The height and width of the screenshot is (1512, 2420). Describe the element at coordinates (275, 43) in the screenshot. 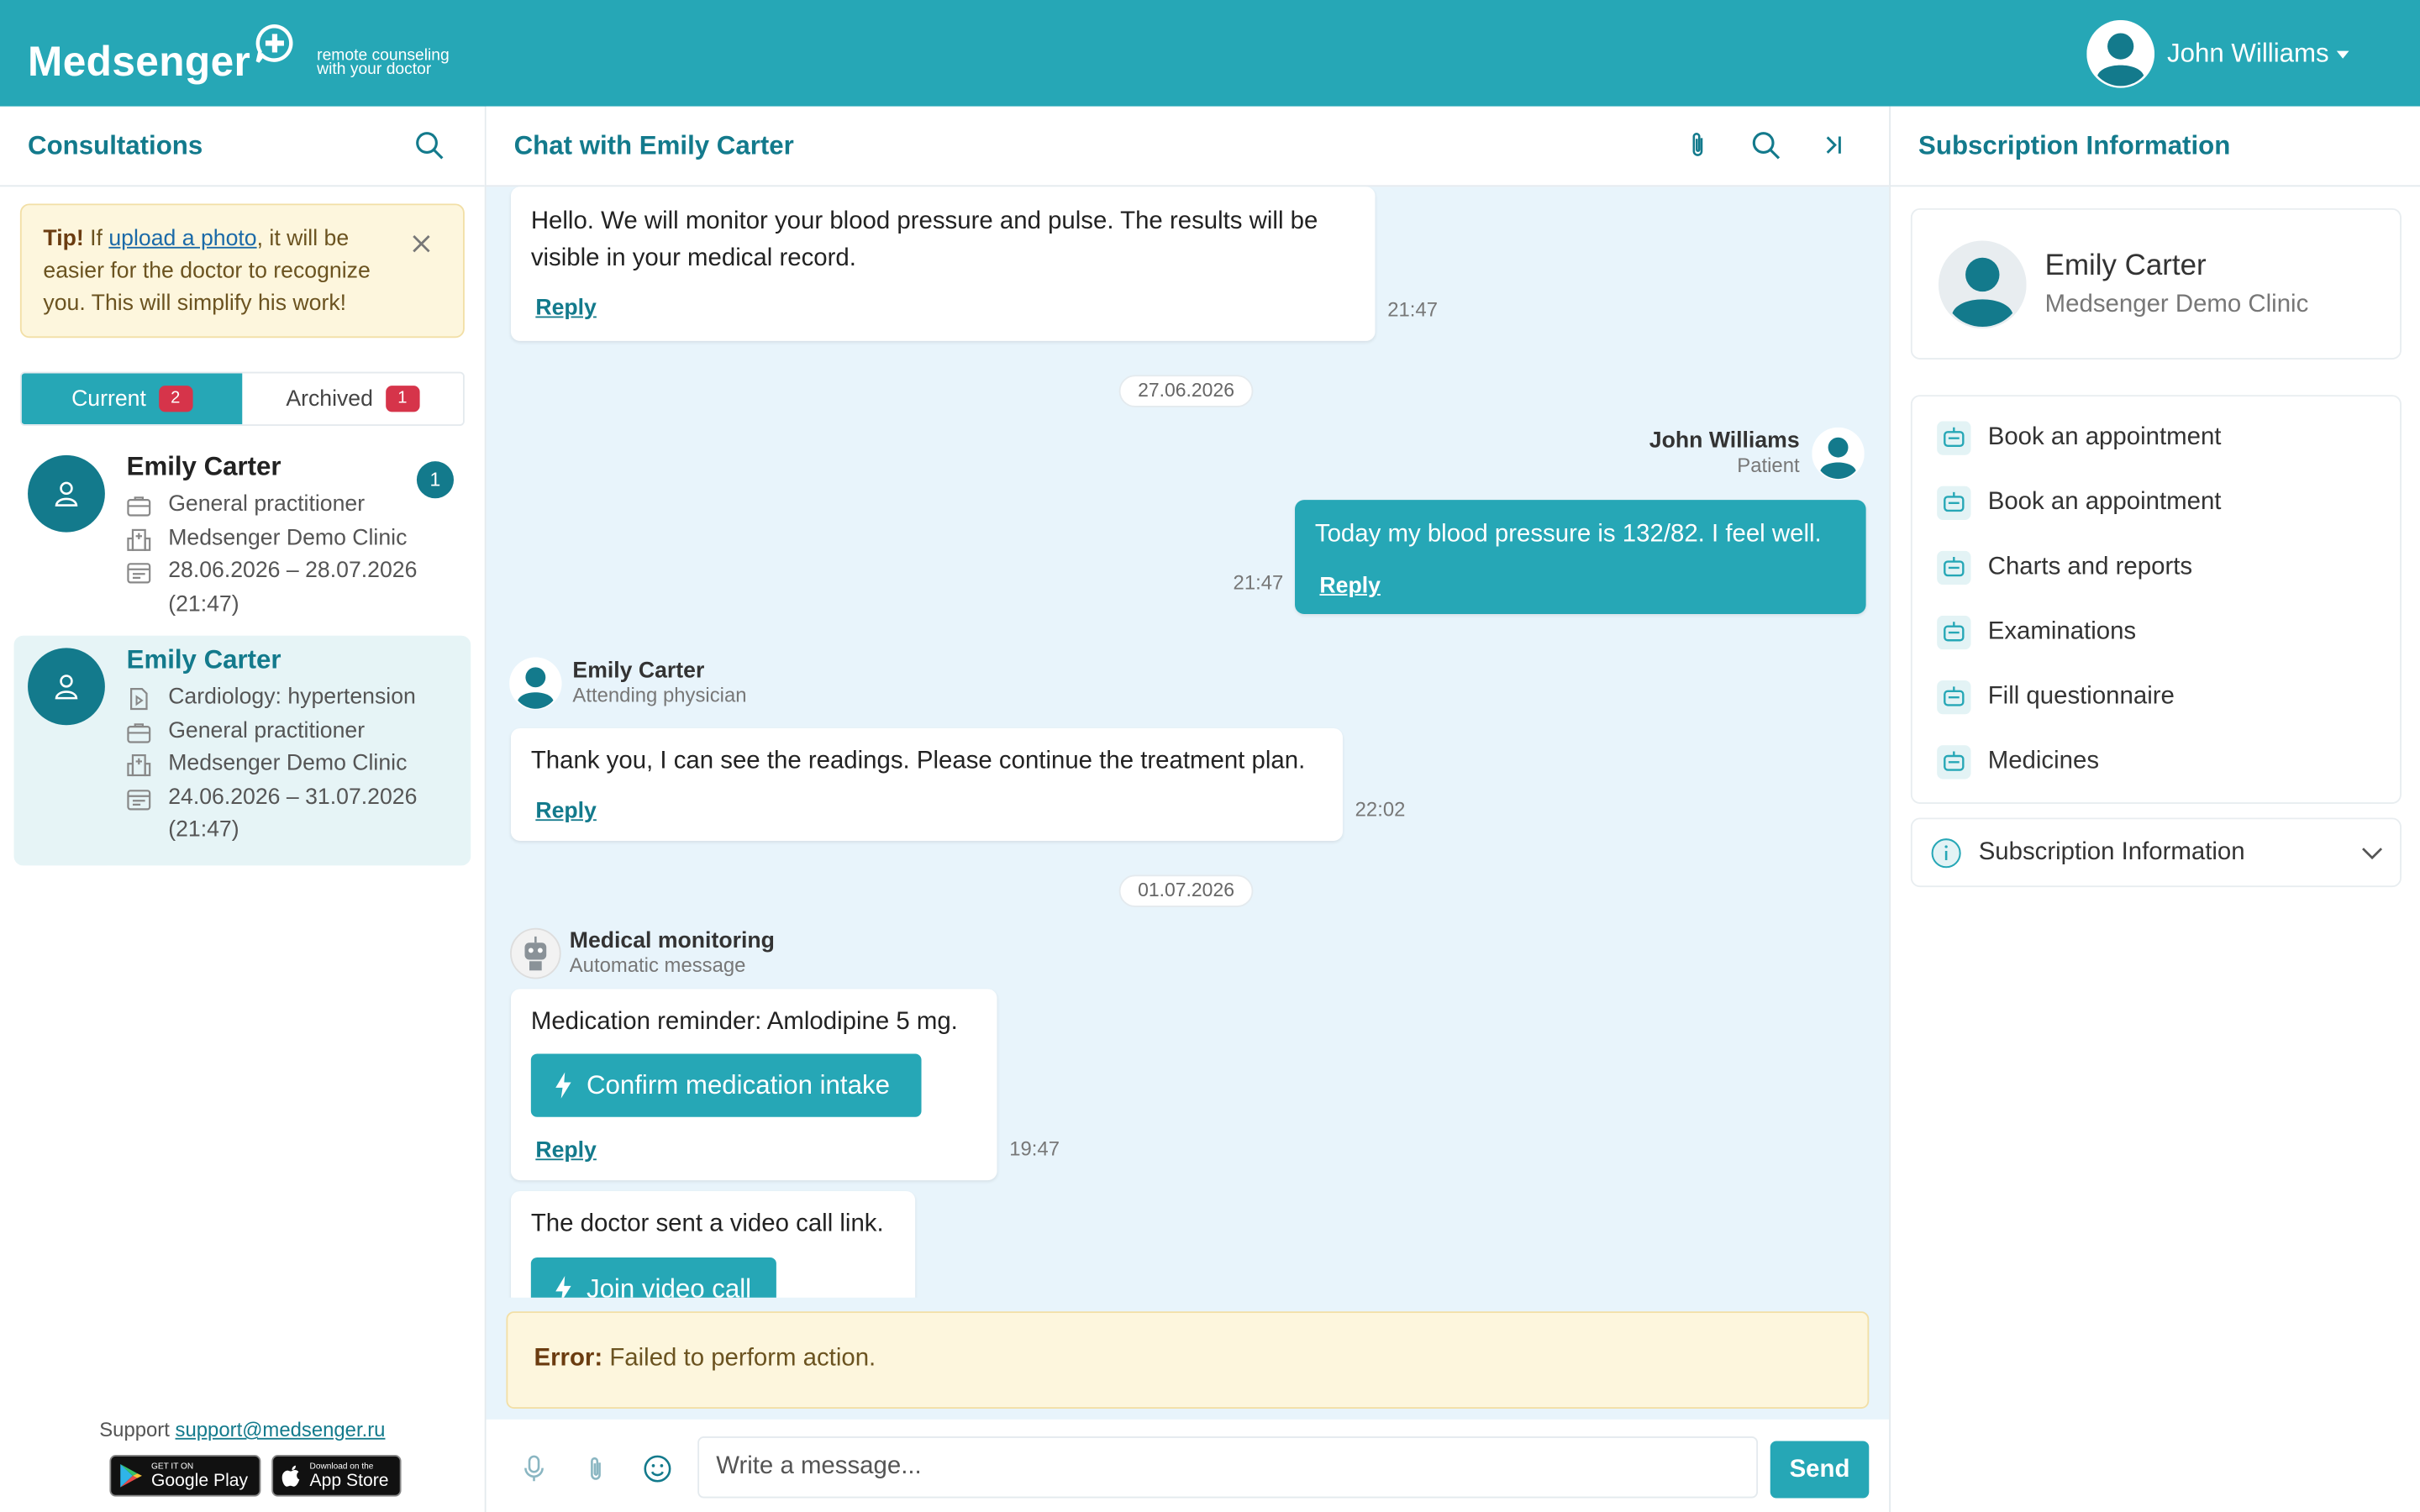

I see `logo-plus-icon` at that location.